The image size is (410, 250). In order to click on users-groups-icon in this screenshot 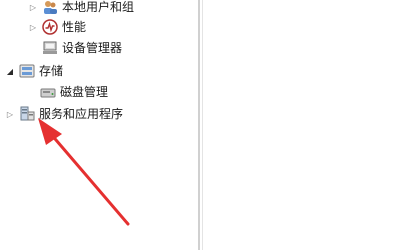, I will do `click(50, 7)`.